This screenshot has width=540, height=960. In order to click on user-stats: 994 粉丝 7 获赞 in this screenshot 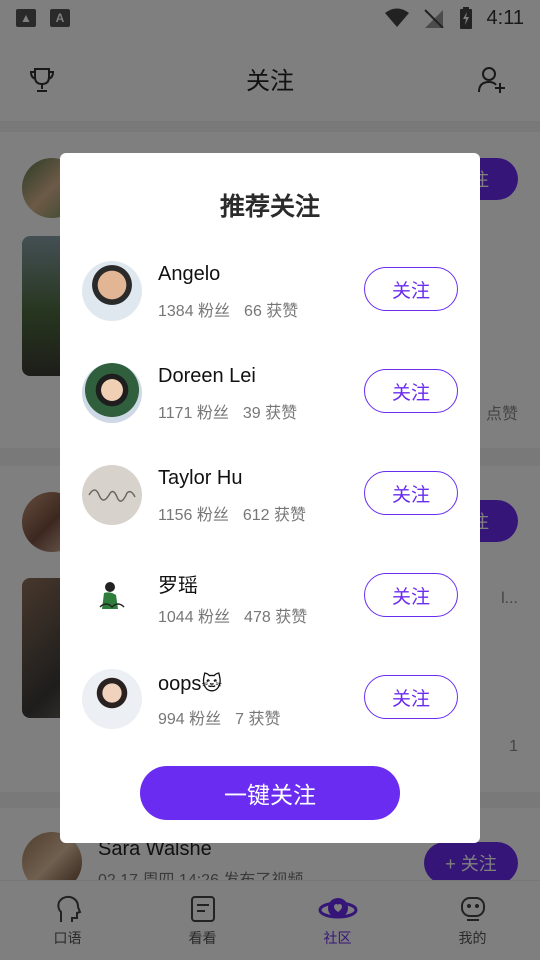, I will do `click(219, 717)`.